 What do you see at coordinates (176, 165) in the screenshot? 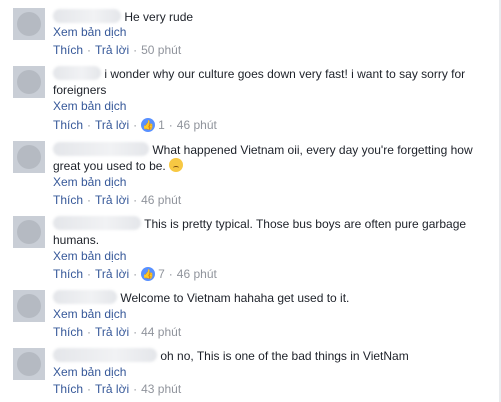
I see `sad-emoji-icon` at bounding box center [176, 165].